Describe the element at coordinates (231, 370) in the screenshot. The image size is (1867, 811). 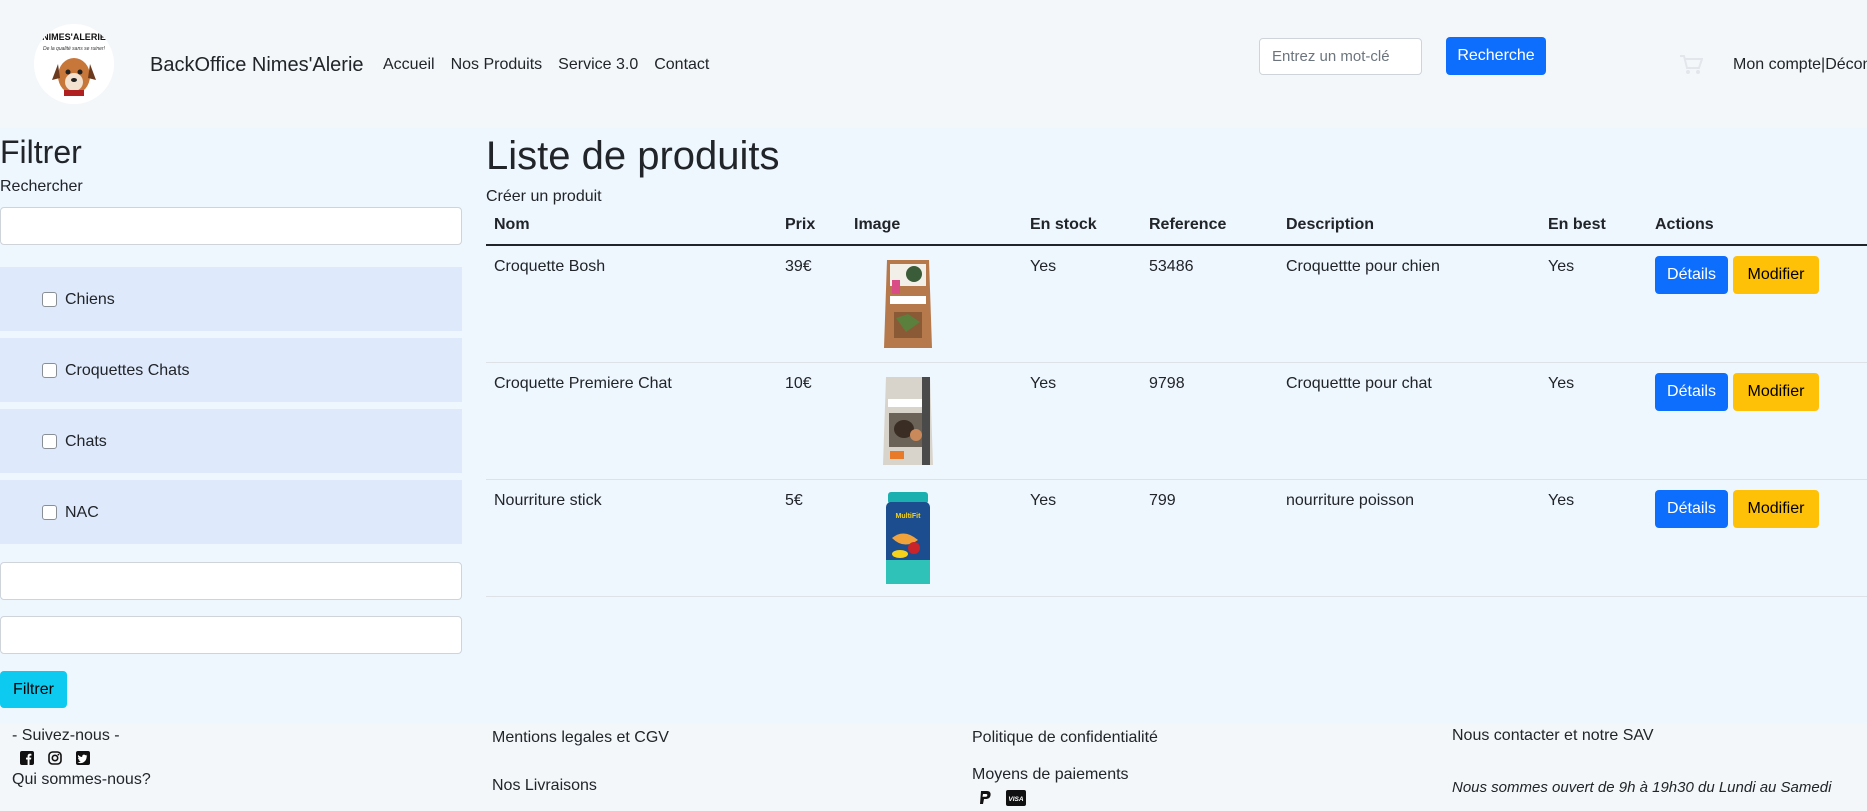
I see `category-croquettes-chats: Croquettes Chats` at that location.